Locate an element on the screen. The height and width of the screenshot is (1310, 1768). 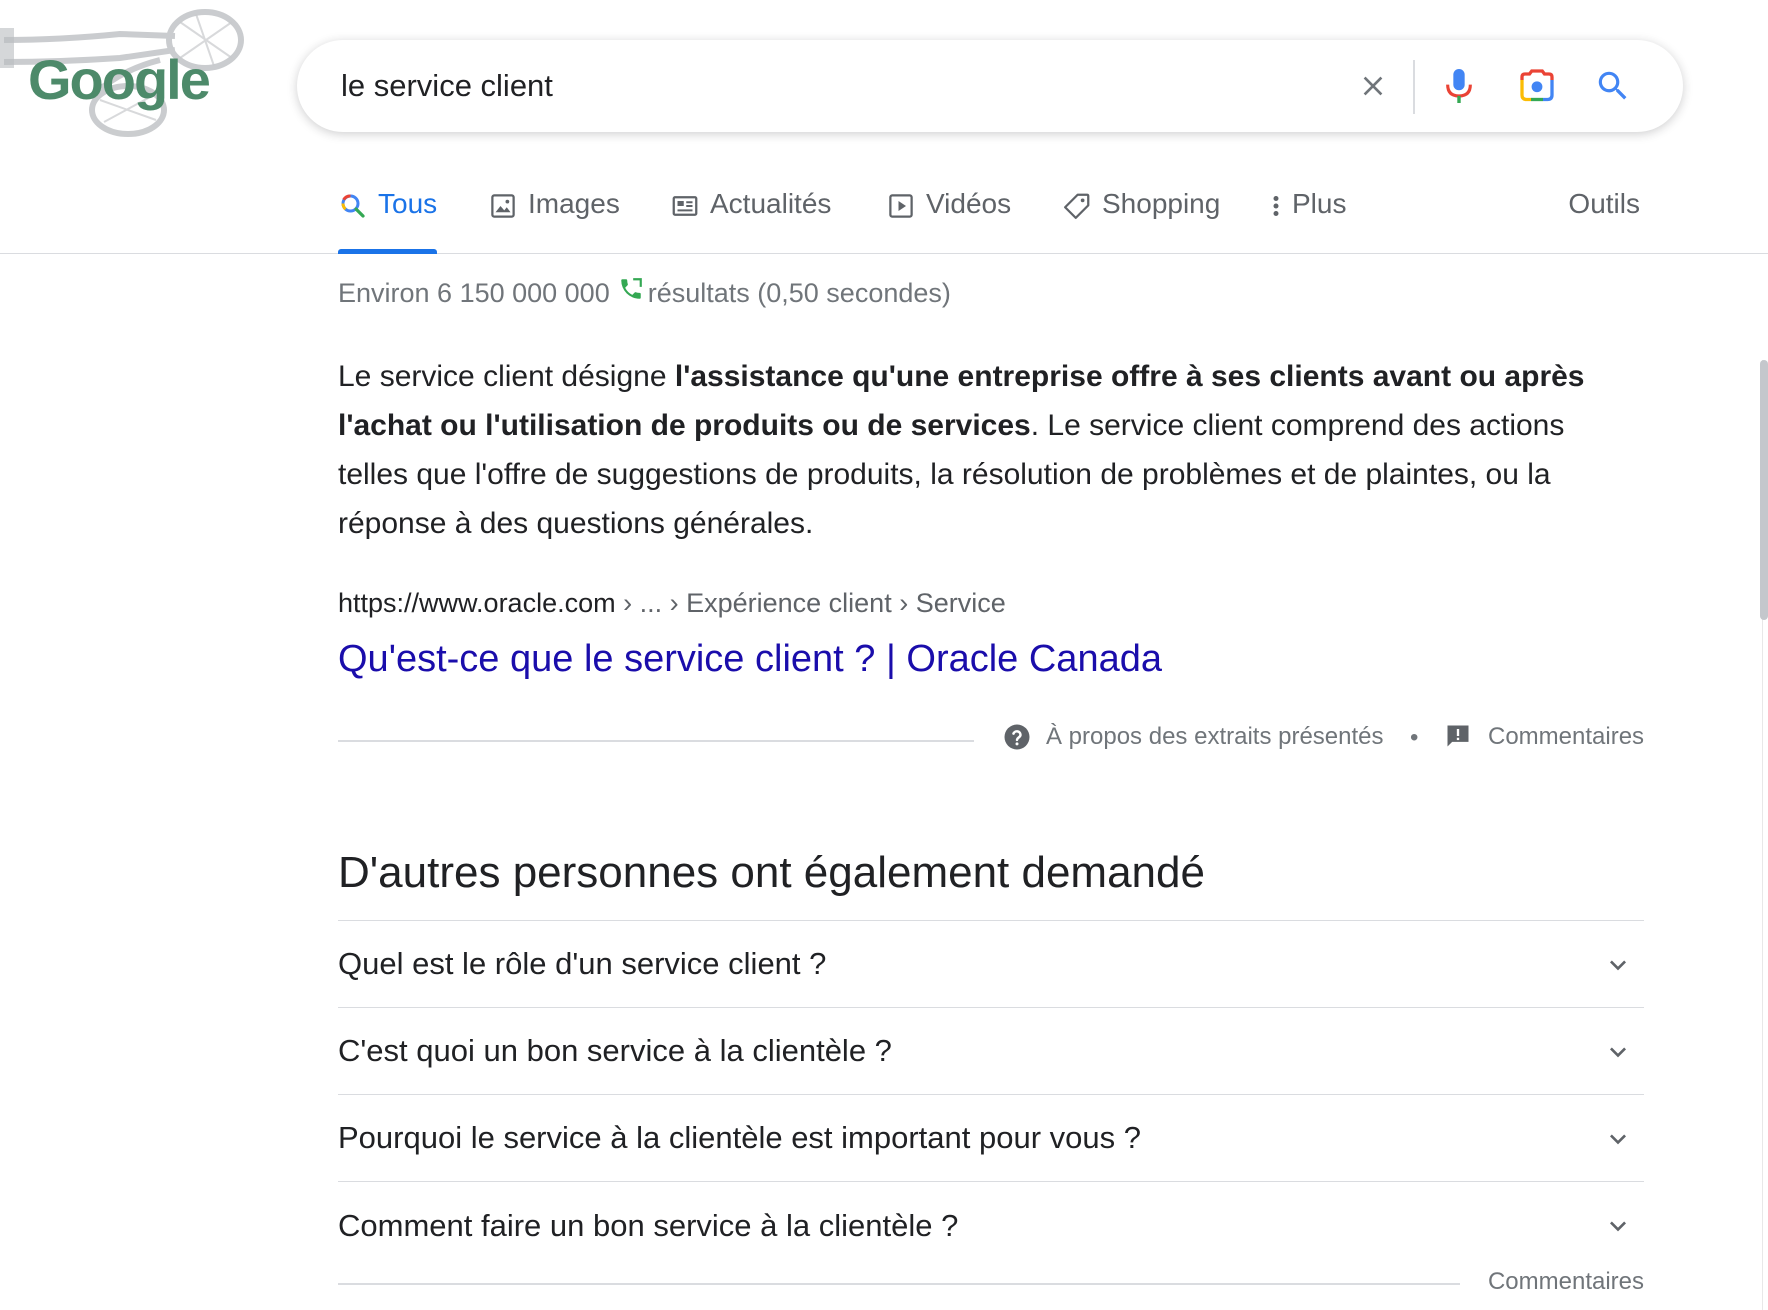
tab-tous: Tous is located at coordinates (388, 221).